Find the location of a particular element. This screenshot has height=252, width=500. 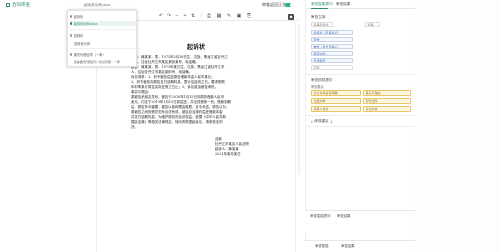

dropdown-item: 起诉状 is located at coordinates (76, 16).